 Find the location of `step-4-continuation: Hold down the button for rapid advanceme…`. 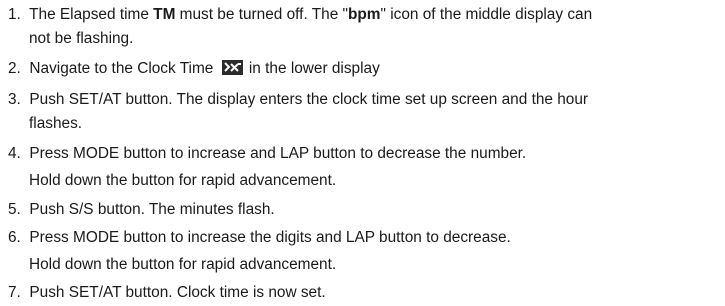

step-4-continuation: Hold down the button for rapid advanceme… is located at coordinates (183, 180).